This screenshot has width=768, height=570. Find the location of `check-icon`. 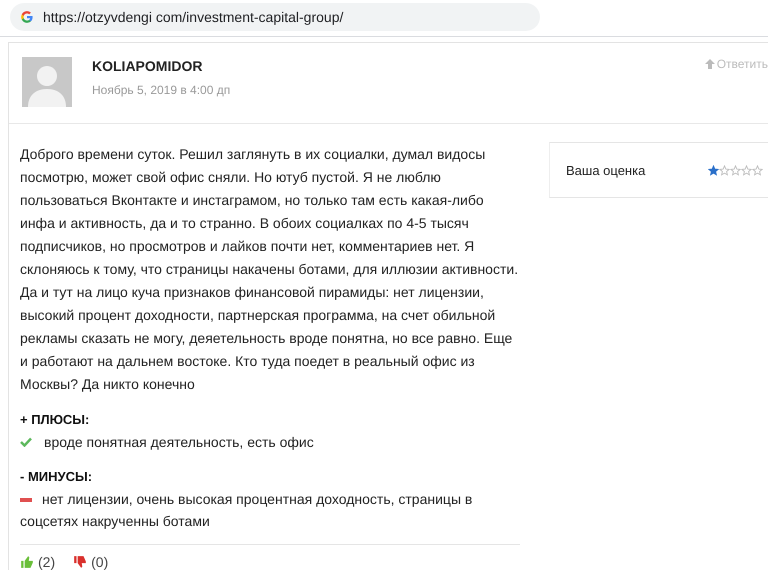

check-icon is located at coordinates (26, 442).